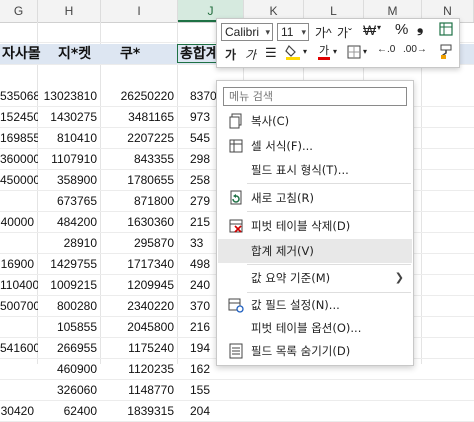 The height and width of the screenshot is (422, 474). I want to click on format-painter-button, so click(446, 53).